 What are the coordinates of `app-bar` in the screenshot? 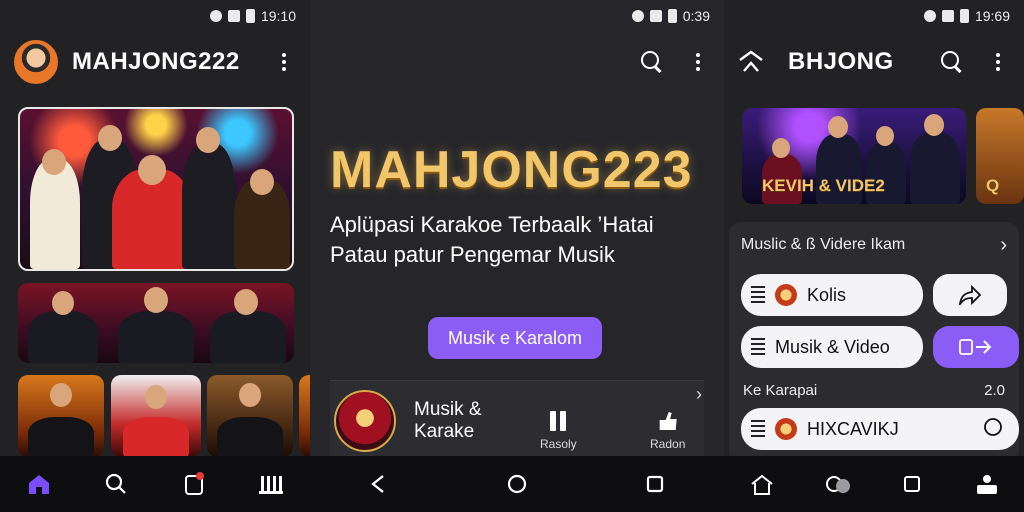 It's located at (517, 62).